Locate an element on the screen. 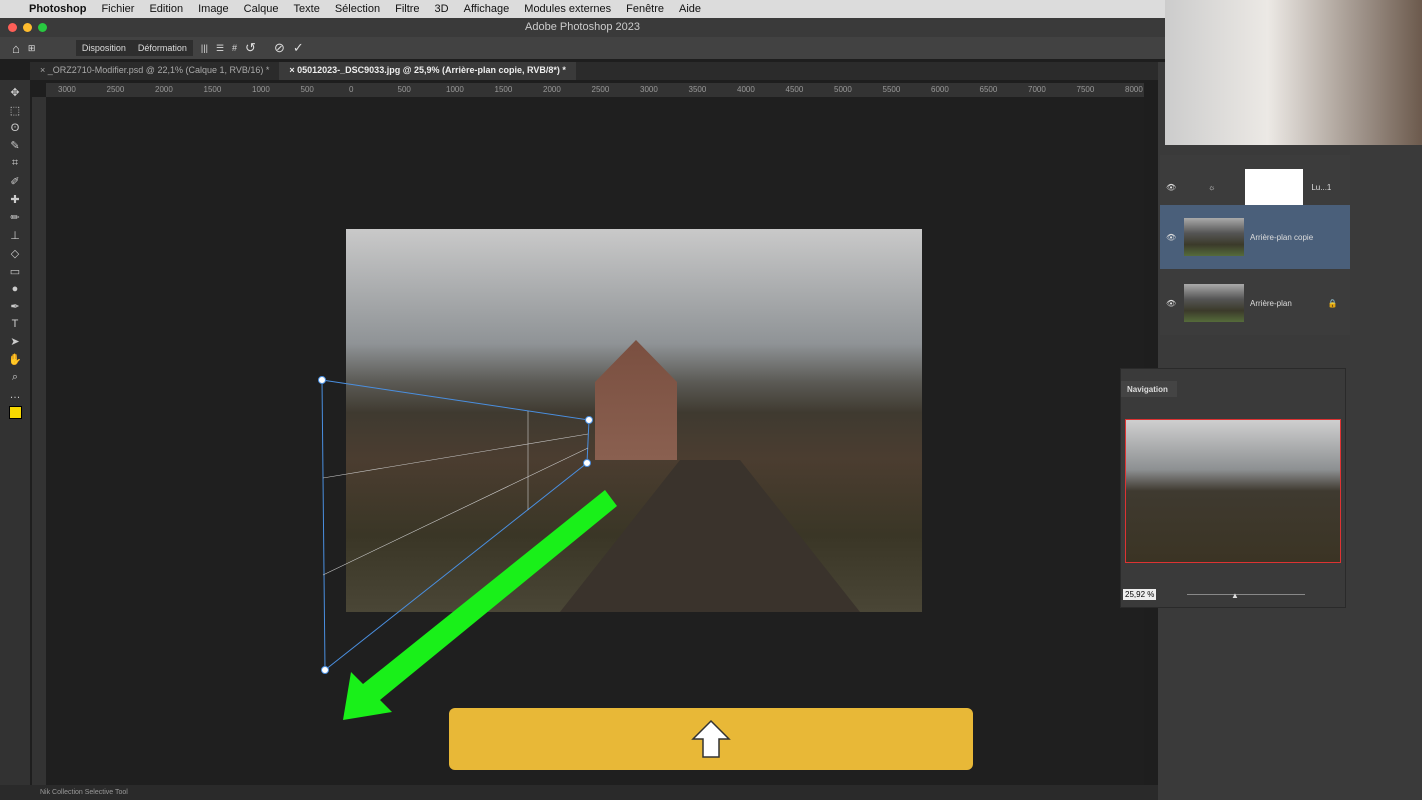  layer-row-selected: 👁 Arrière-plan copie is located at coordinates (1255, 237).